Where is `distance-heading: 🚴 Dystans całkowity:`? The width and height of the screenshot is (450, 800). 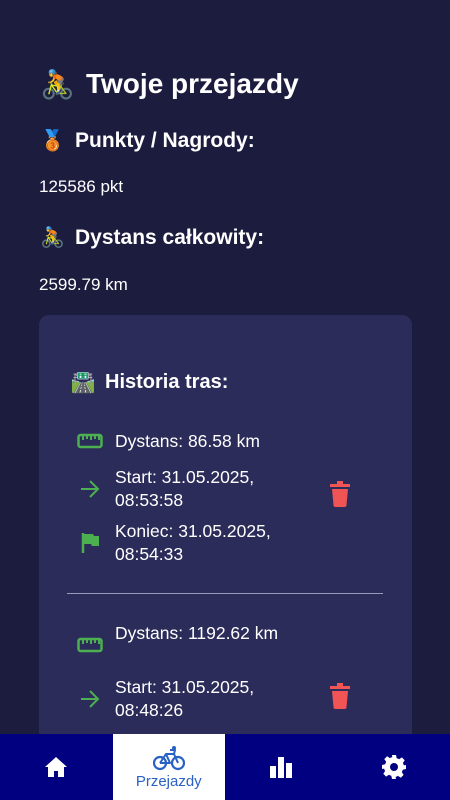
distance-heading: 🚴 Dystans całkowity: is located at coordinates (152, 237).